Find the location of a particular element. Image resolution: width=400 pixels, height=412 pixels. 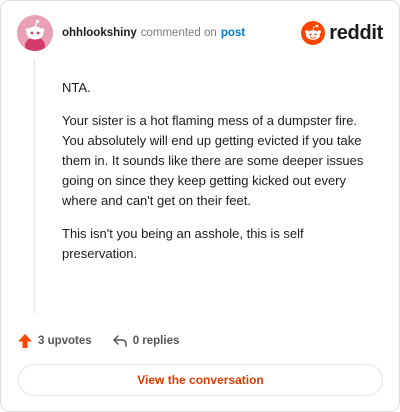

replies-stat: 0 replies is located at coordinates (146, 341).